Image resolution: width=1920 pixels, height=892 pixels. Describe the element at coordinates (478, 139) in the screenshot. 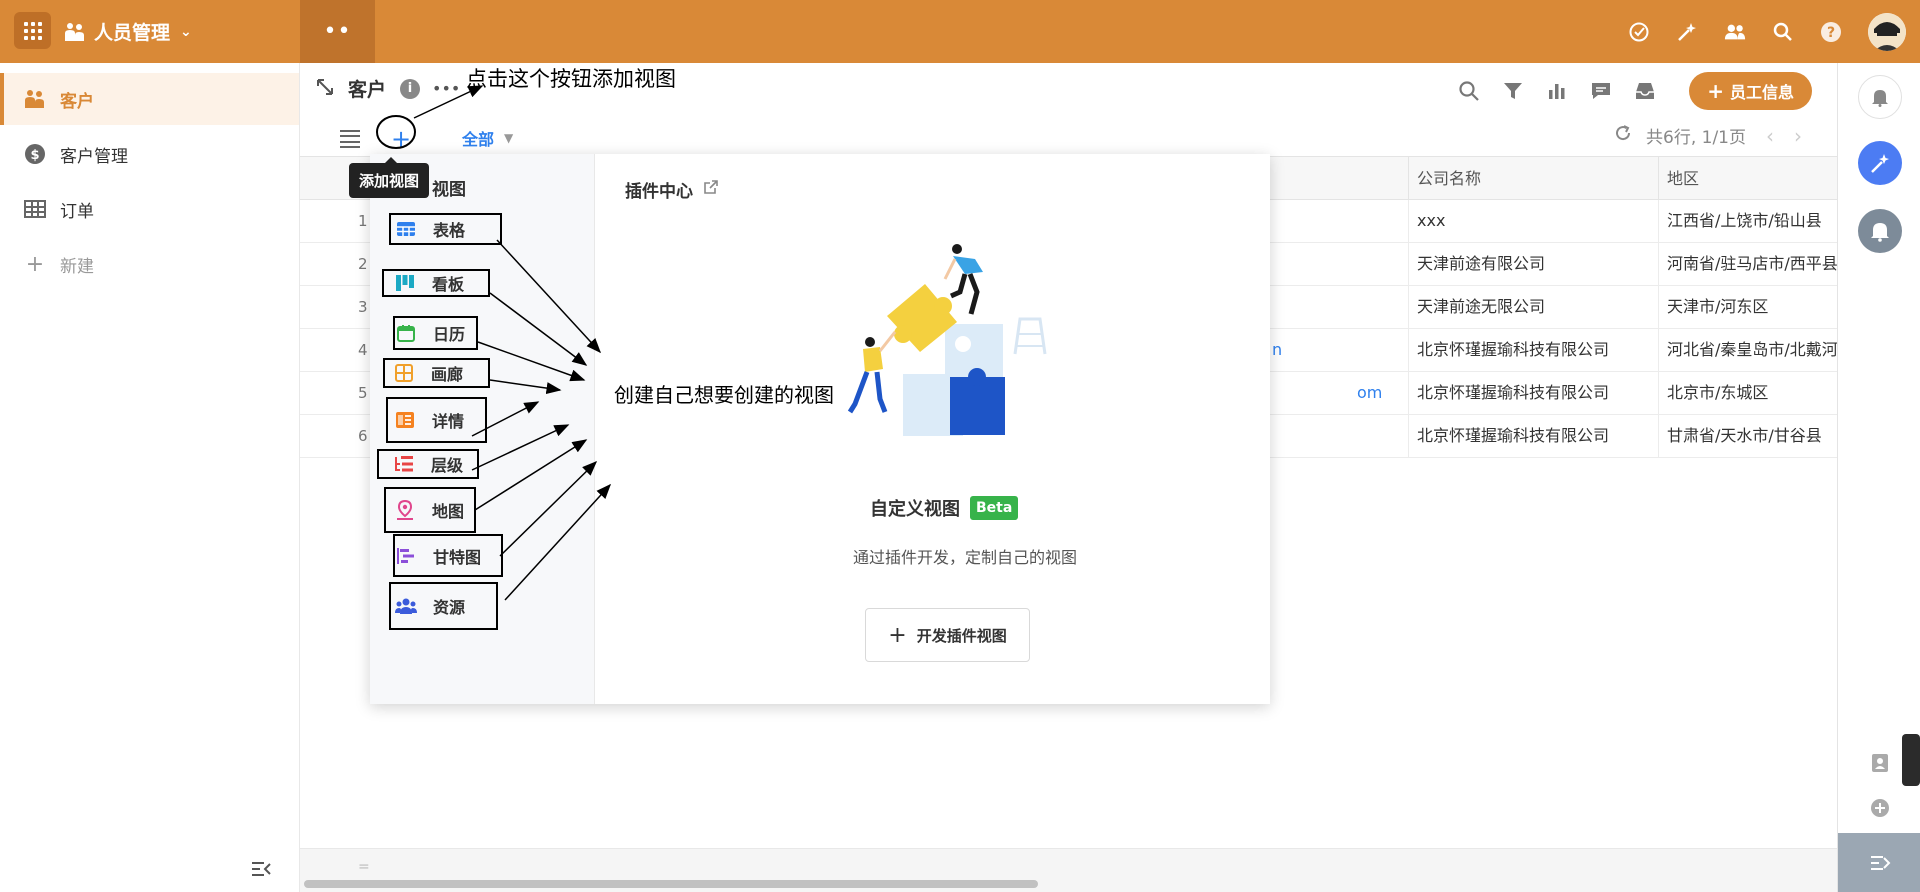

I see `tab-all-label: 全部` at that location.